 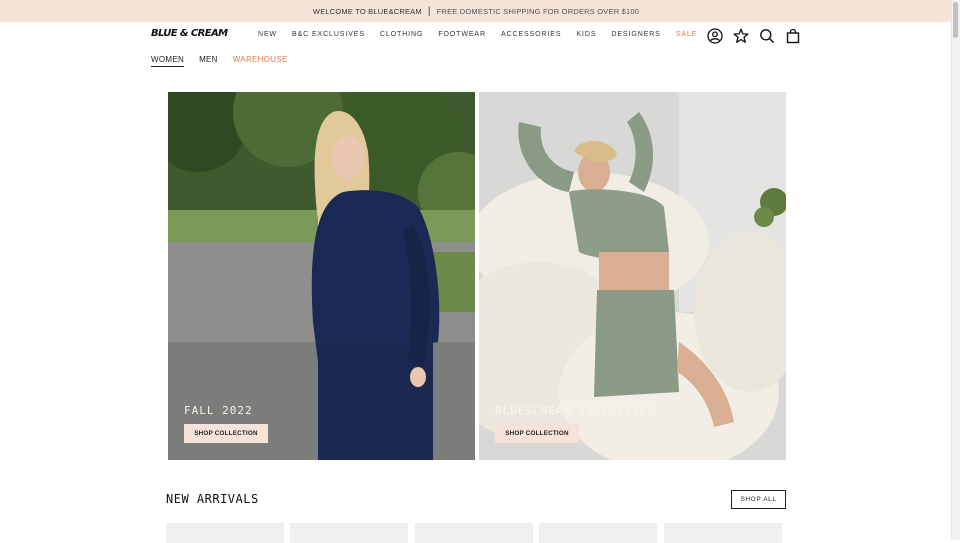 I want to click on nav-accessories: ACCESSORIES, so click(x=531, y=34).